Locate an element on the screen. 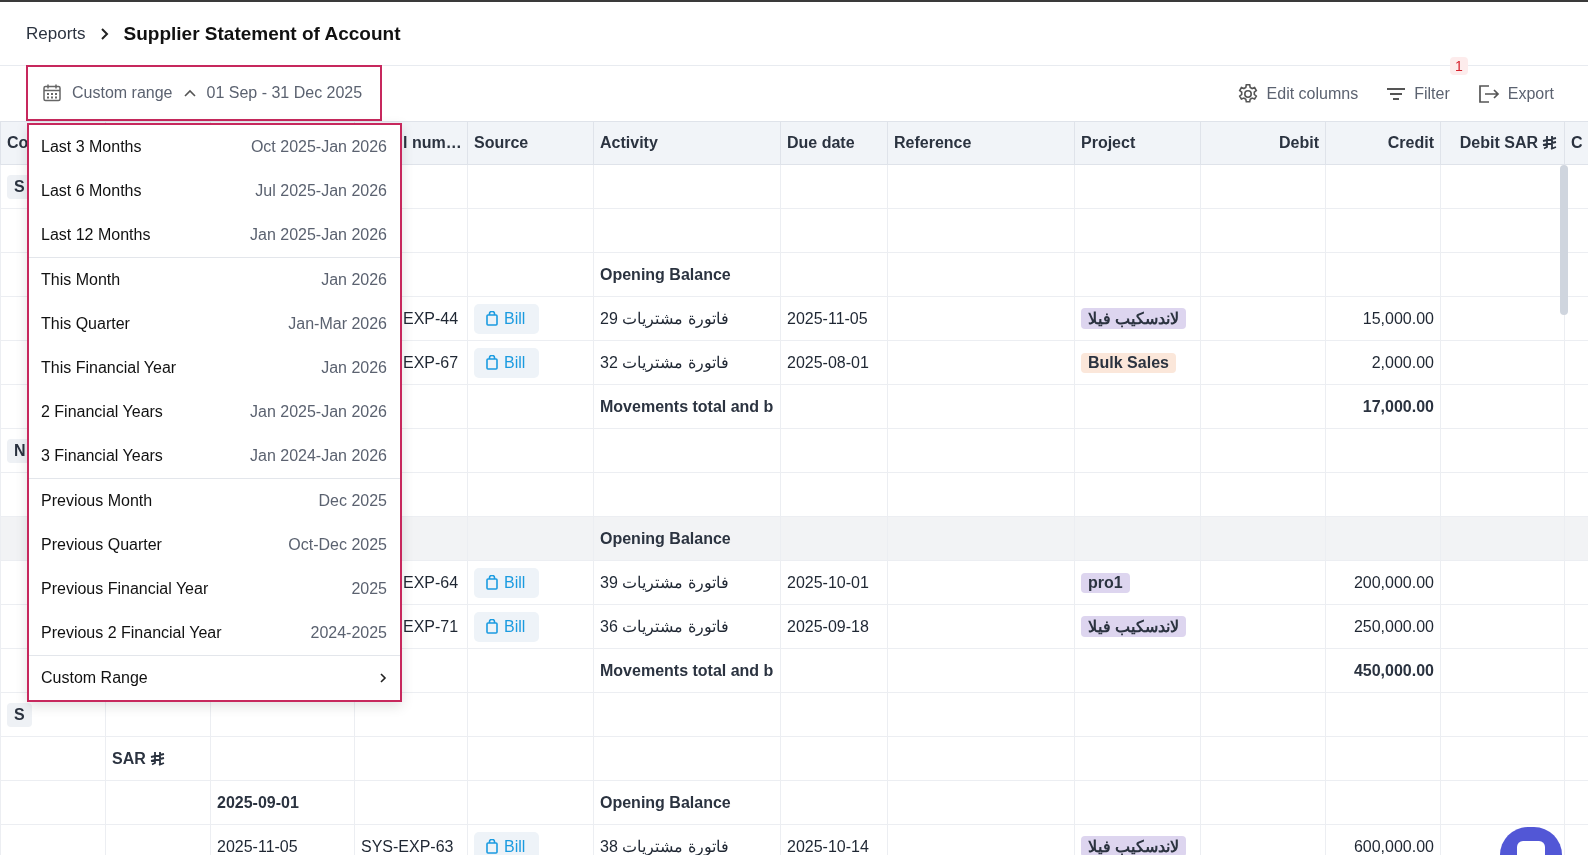 This screenshot has height=855, width=1588. table-cell: 200,000.00 is located at coordinates (1393, 582).